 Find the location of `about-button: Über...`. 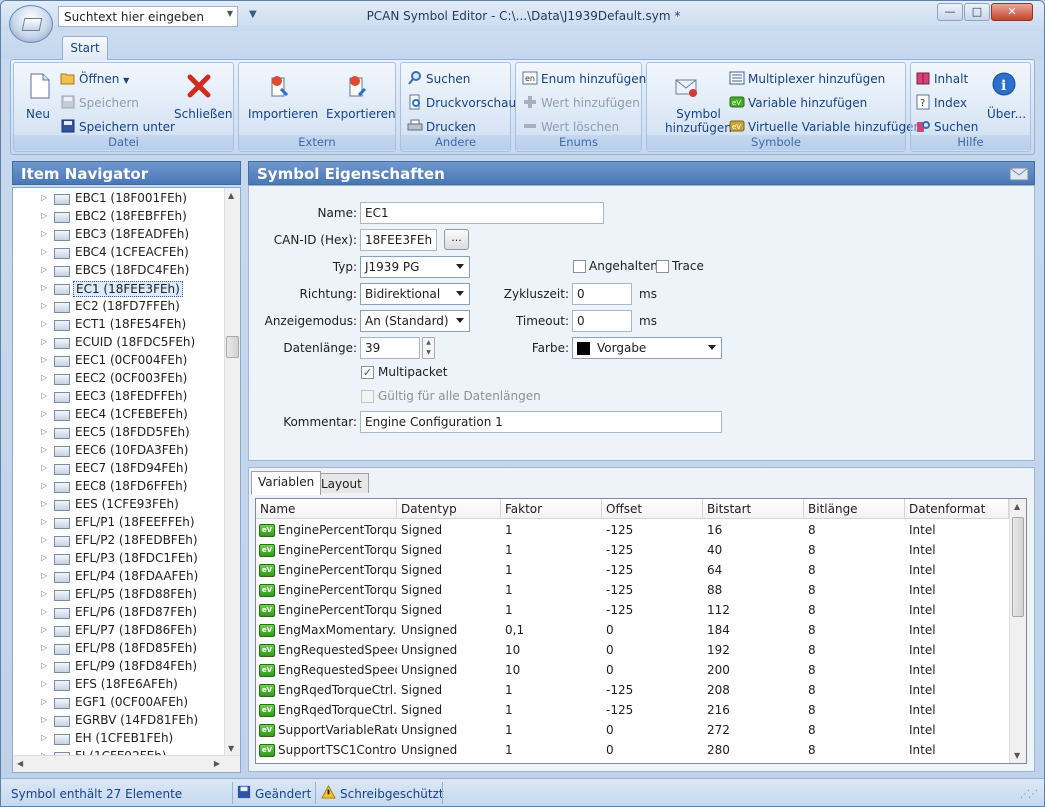

about-button: Über... is located at coordinates (1006, 114).